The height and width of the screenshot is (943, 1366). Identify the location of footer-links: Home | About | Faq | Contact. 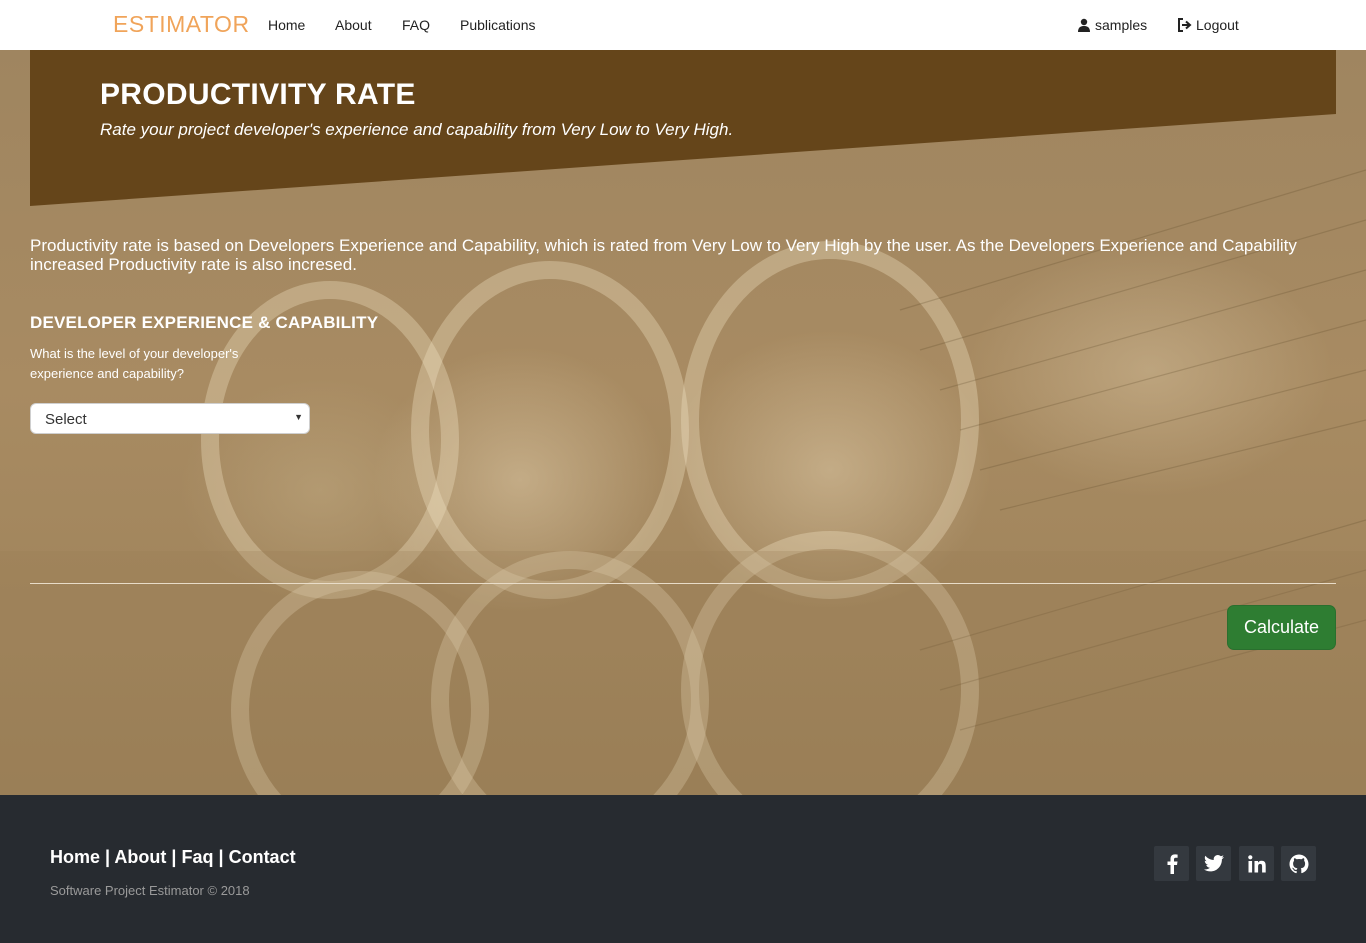
(173, 857).